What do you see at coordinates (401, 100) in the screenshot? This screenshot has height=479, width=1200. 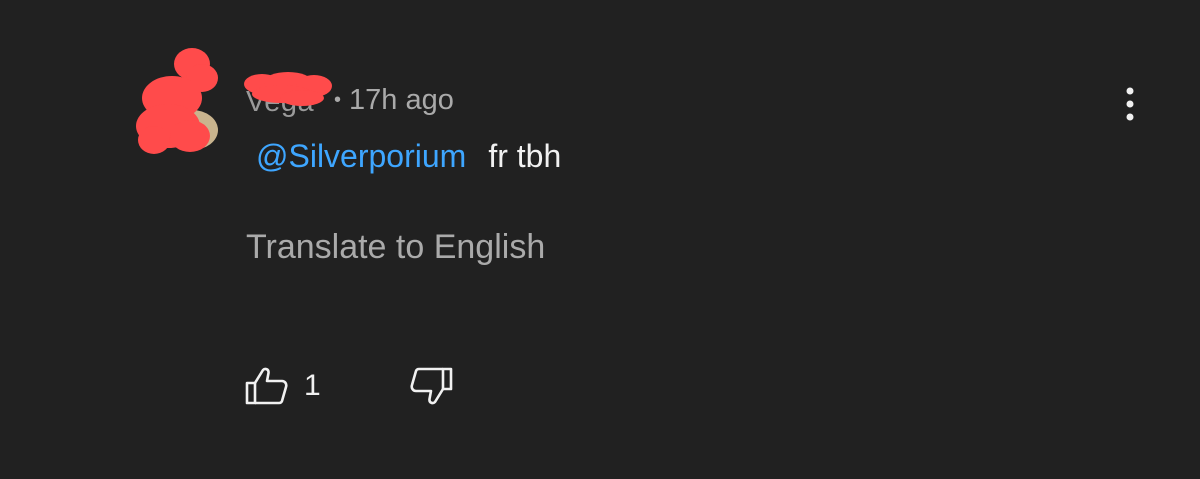 I see `comment-timestamp: 17h ago` at bounding box center [401, 100].